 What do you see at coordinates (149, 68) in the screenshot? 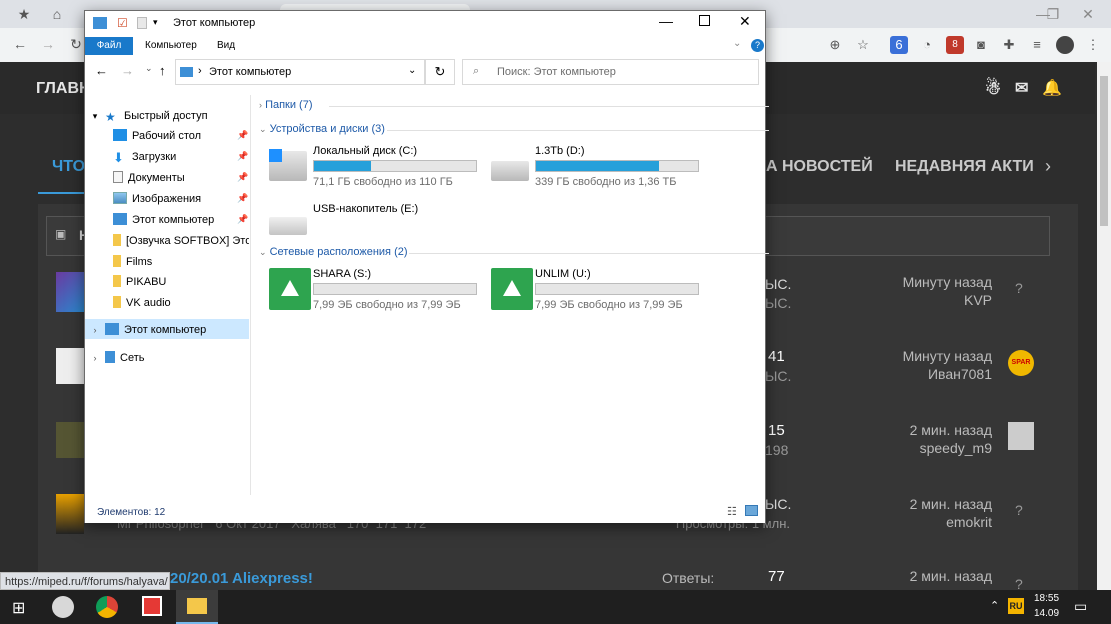
I see `recent-dropdown-icon: ⌄` at bounding box center [149, 68].